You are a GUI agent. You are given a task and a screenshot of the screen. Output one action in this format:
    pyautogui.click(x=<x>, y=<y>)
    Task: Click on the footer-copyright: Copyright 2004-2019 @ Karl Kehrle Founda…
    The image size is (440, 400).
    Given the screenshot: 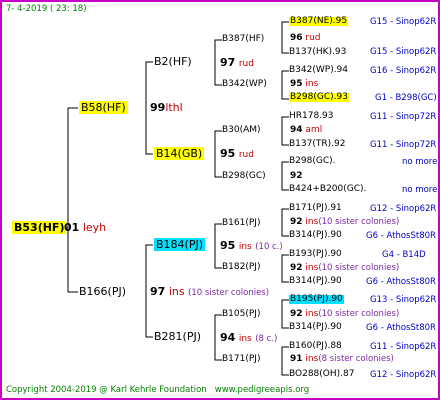 What is the action you would take?
    pyautogui.click(x=158, y=390)
    